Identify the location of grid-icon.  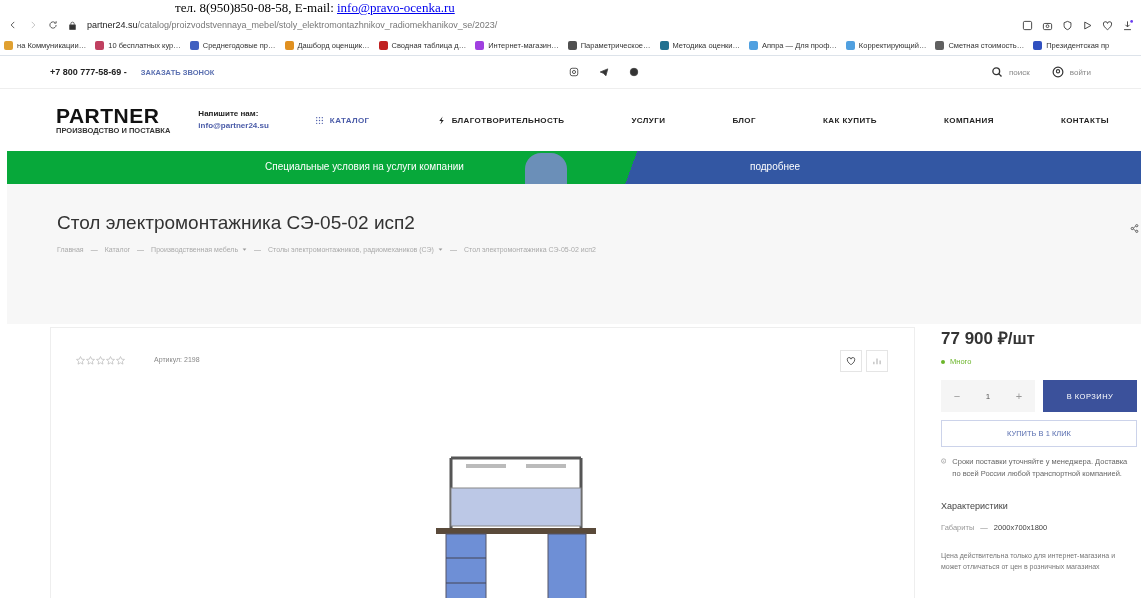
(319, 120).